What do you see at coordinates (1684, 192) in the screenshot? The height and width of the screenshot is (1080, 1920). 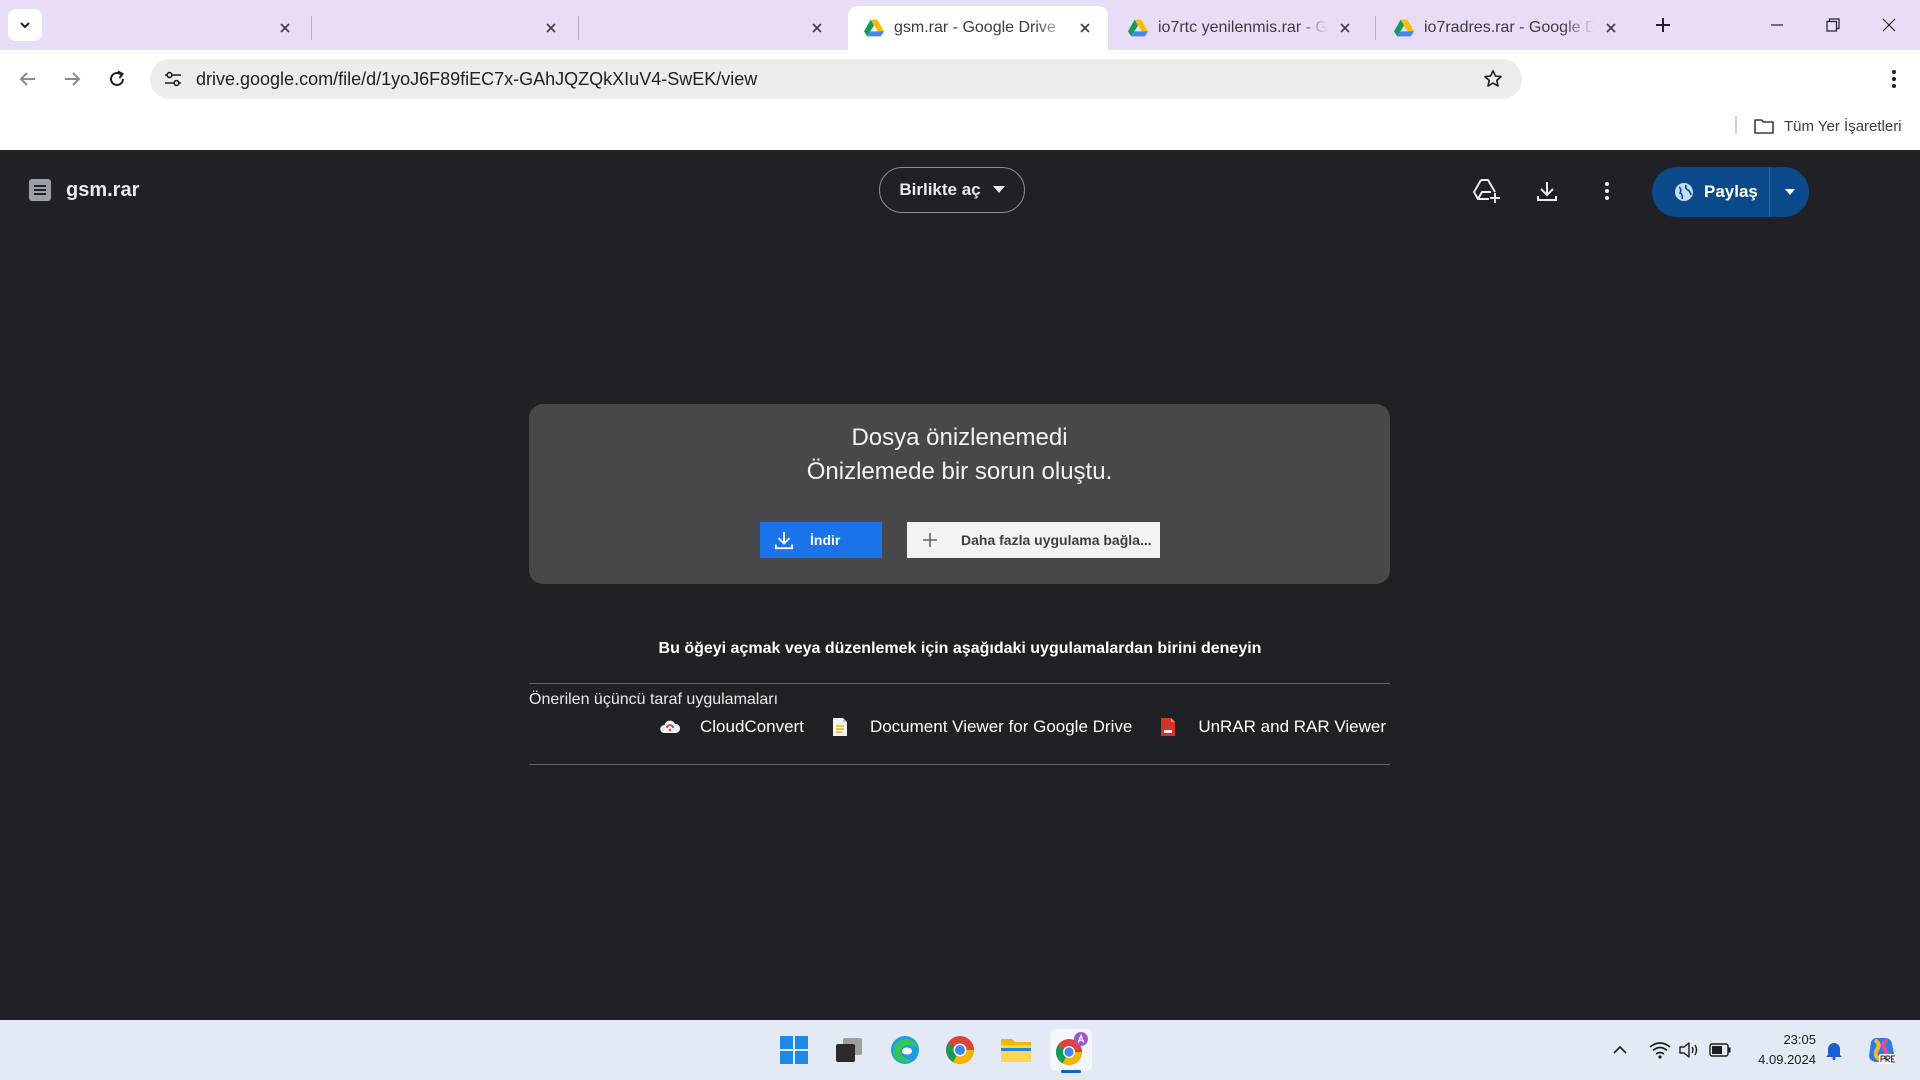 I see `globe-icon` at bounding box center [1684, 192].